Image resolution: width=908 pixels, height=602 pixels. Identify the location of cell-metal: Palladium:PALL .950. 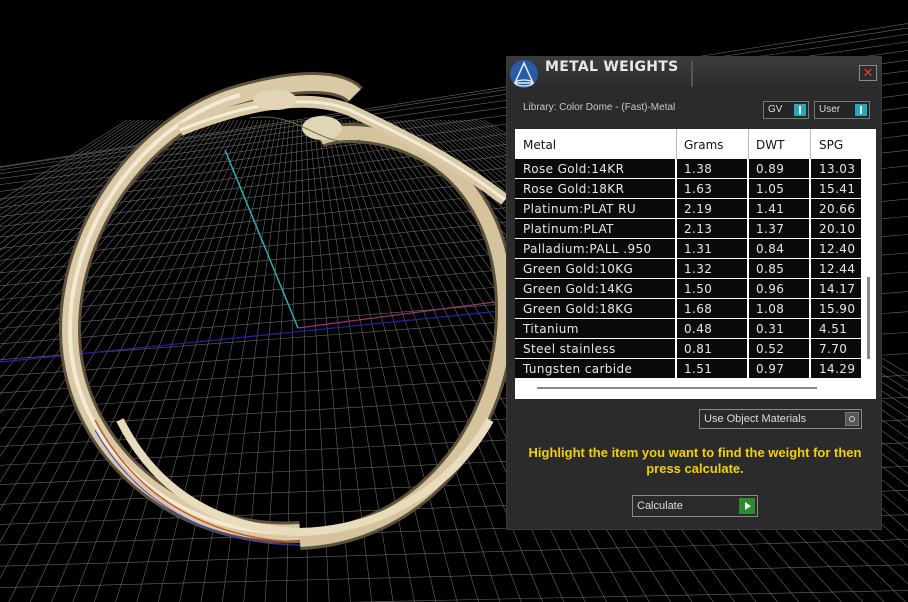
(587, 249).